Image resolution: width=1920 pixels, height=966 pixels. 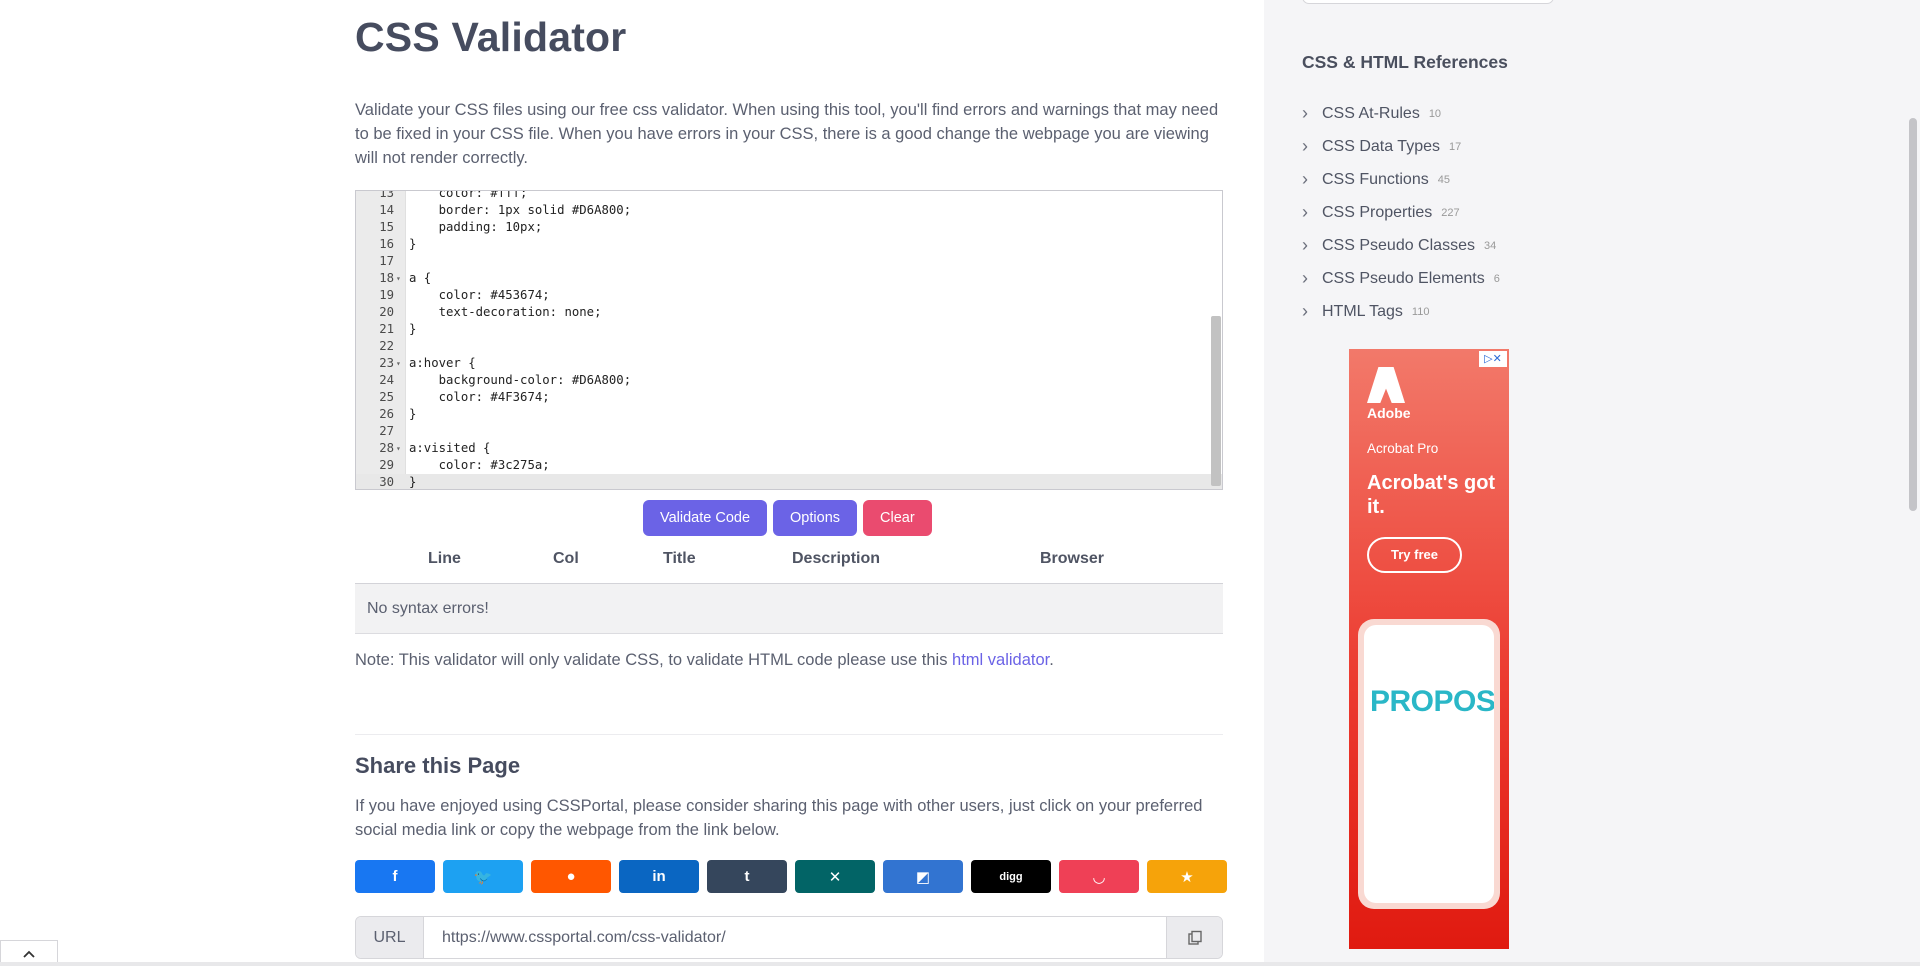 I want to click on delicious-icon: ◩, so click(x=923, y=877).